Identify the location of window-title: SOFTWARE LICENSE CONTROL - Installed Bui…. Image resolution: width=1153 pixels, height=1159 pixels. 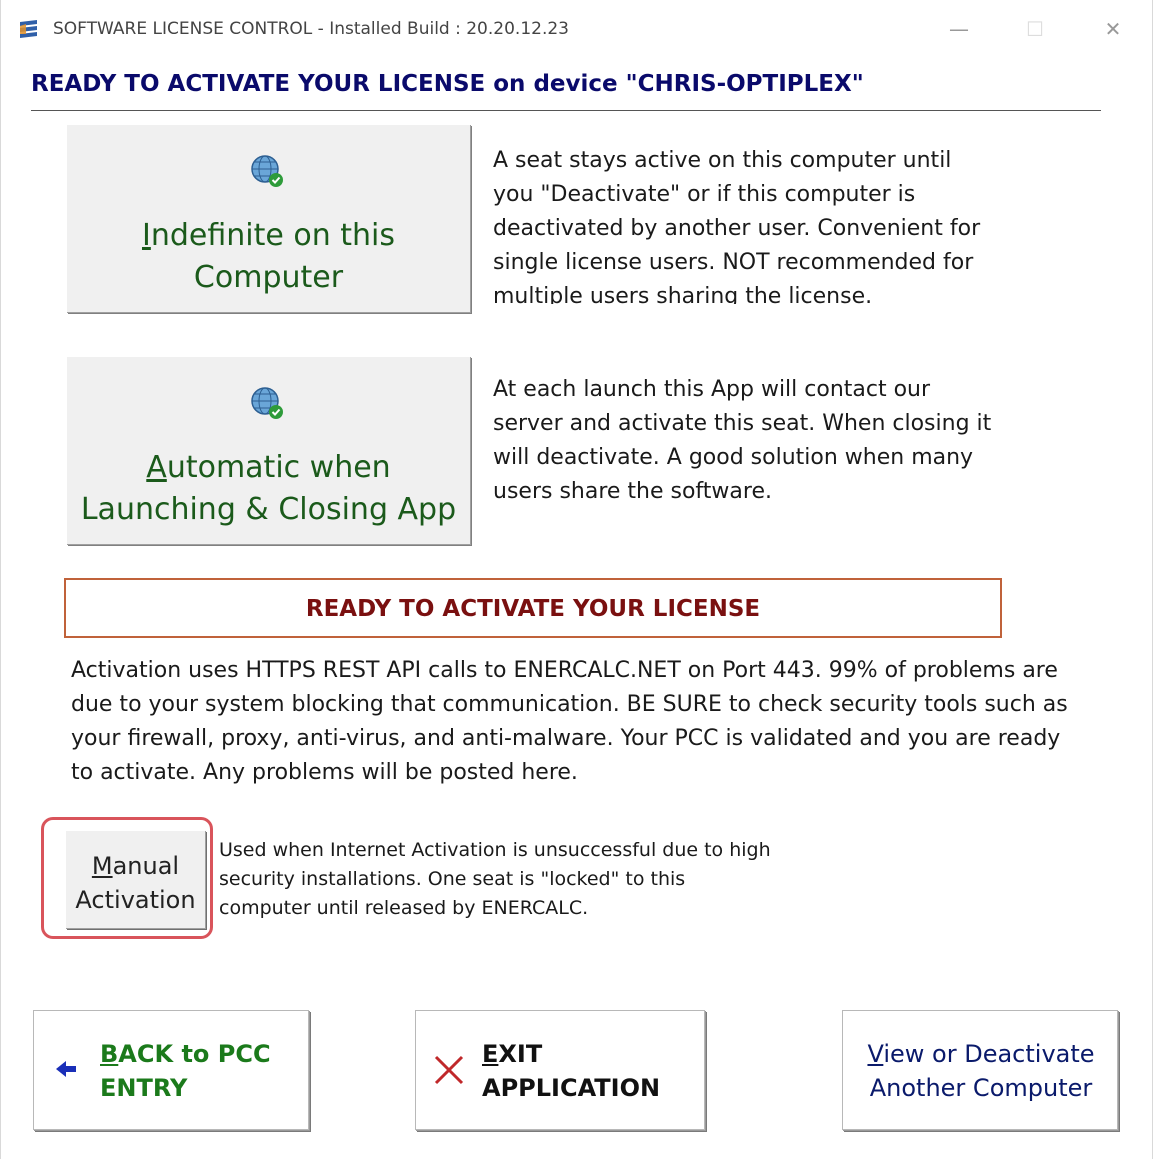
(311, 29).